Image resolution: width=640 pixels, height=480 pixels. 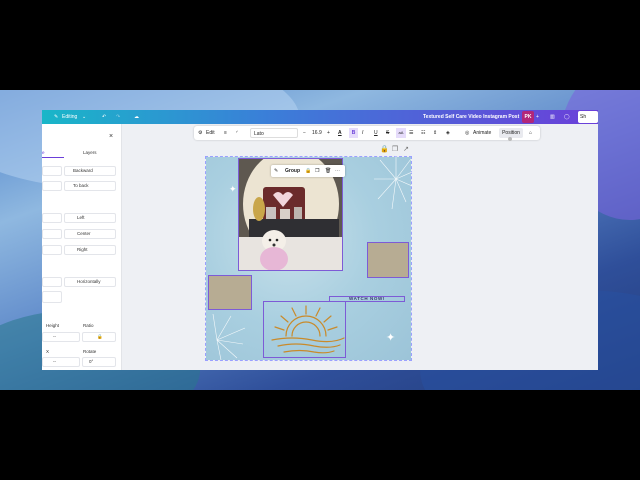 I want to click on edit-mode-icon: ✎, so click(x=56, y=117).